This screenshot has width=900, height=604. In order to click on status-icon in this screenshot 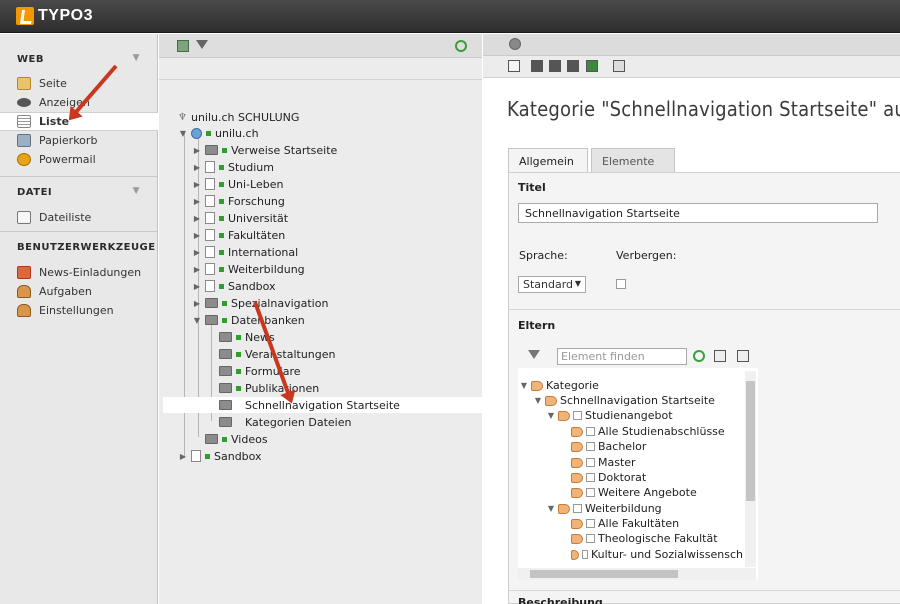, I will do `click(224, 150)`.